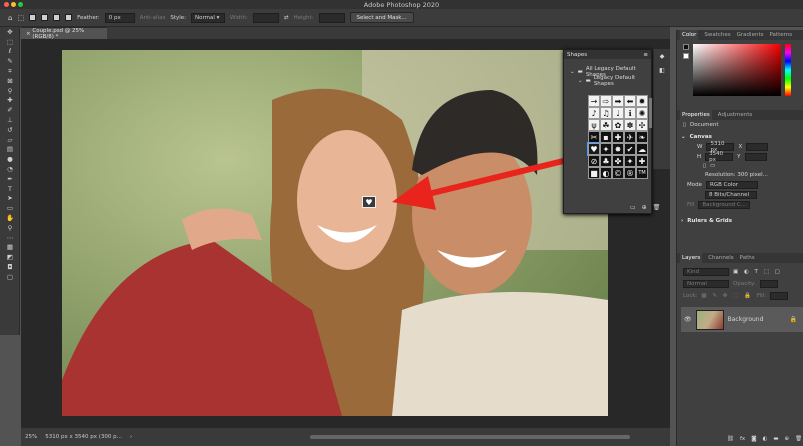 Image resolution: width=803 pixels, height=446 pixels. Describe the element at coordinates (798, 439) in the screenshot. I see `delete-layer-icon: 🗑` at that location.